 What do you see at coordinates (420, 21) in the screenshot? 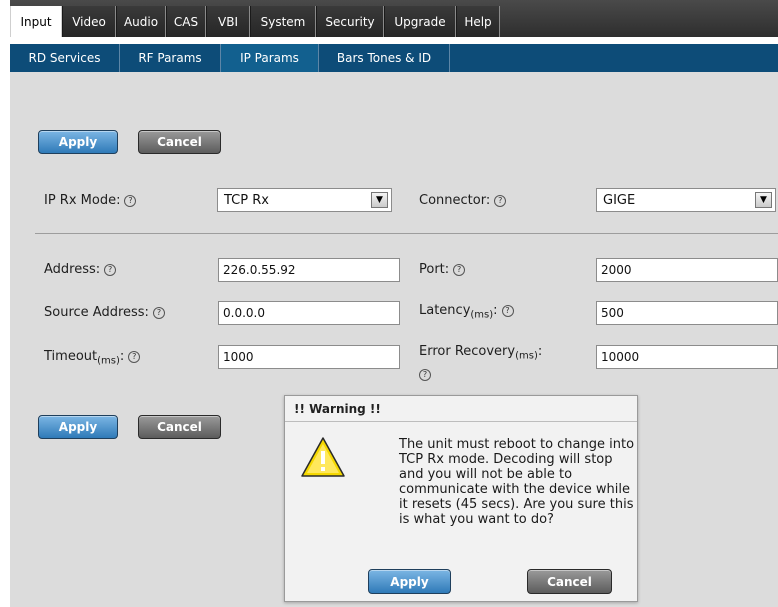
I see `tab-upgrade: Upgrade` at bounding box center [420, 21].